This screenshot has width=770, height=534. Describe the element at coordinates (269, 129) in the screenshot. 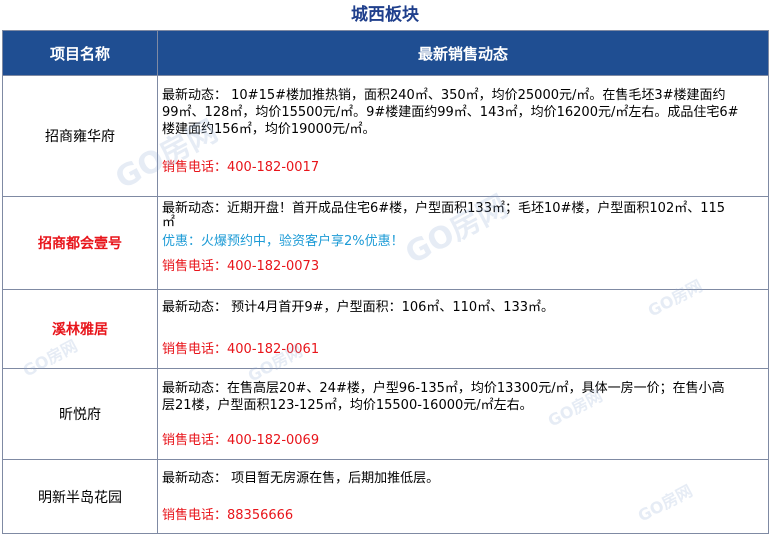

I see `update-line: 楼建面约156㎡，均价19000元/㎡。` at that location.